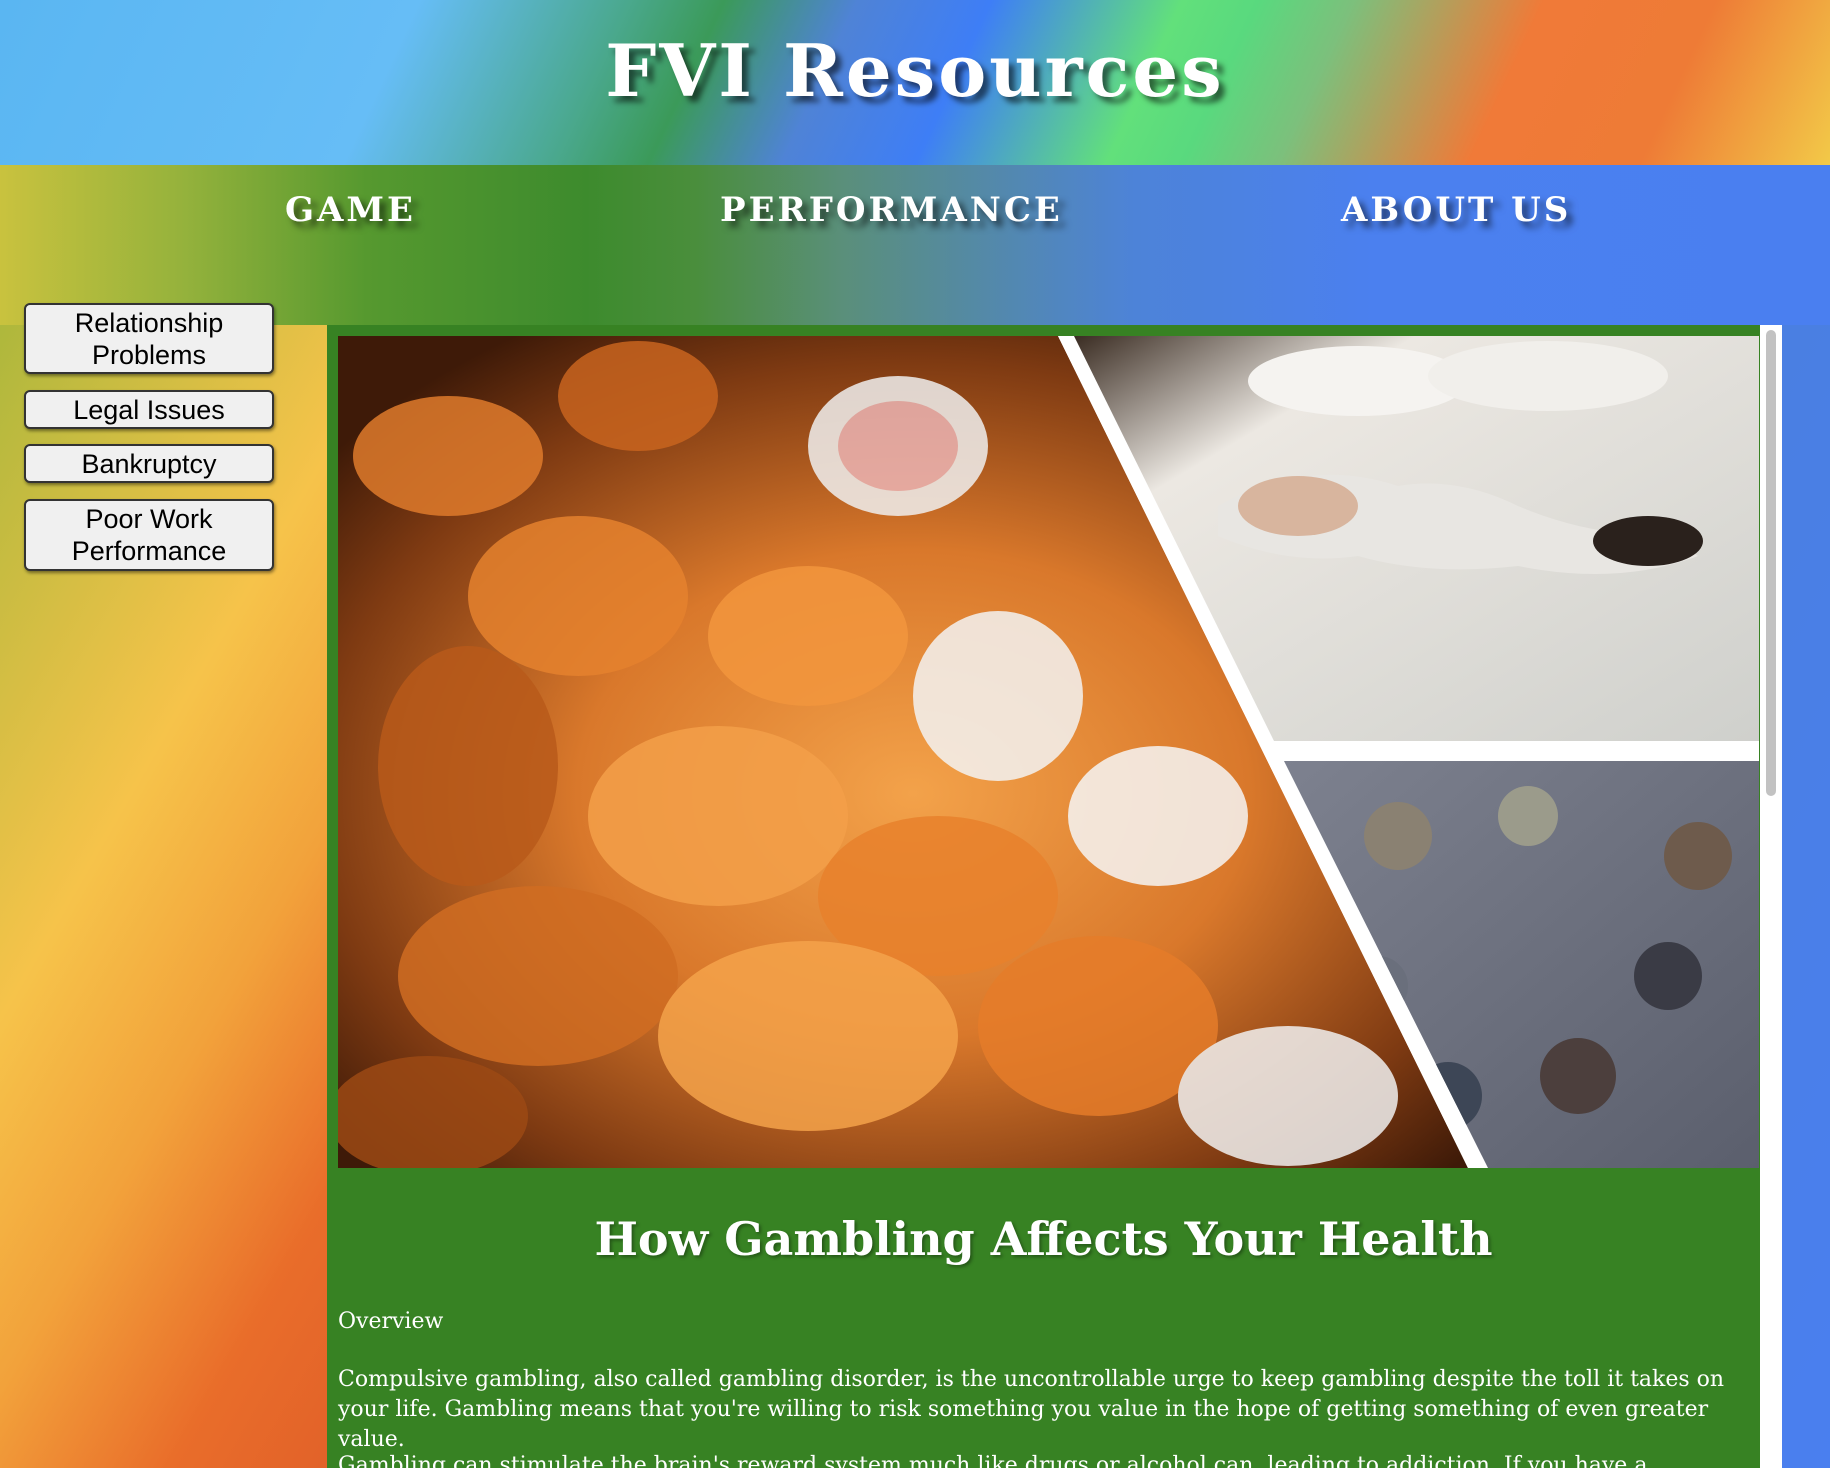 This screenshot has width=1830, height=1468. Describe the element at coordinates (391, 1321) in the screenshot. I see `overview-label: Overview` at that location.